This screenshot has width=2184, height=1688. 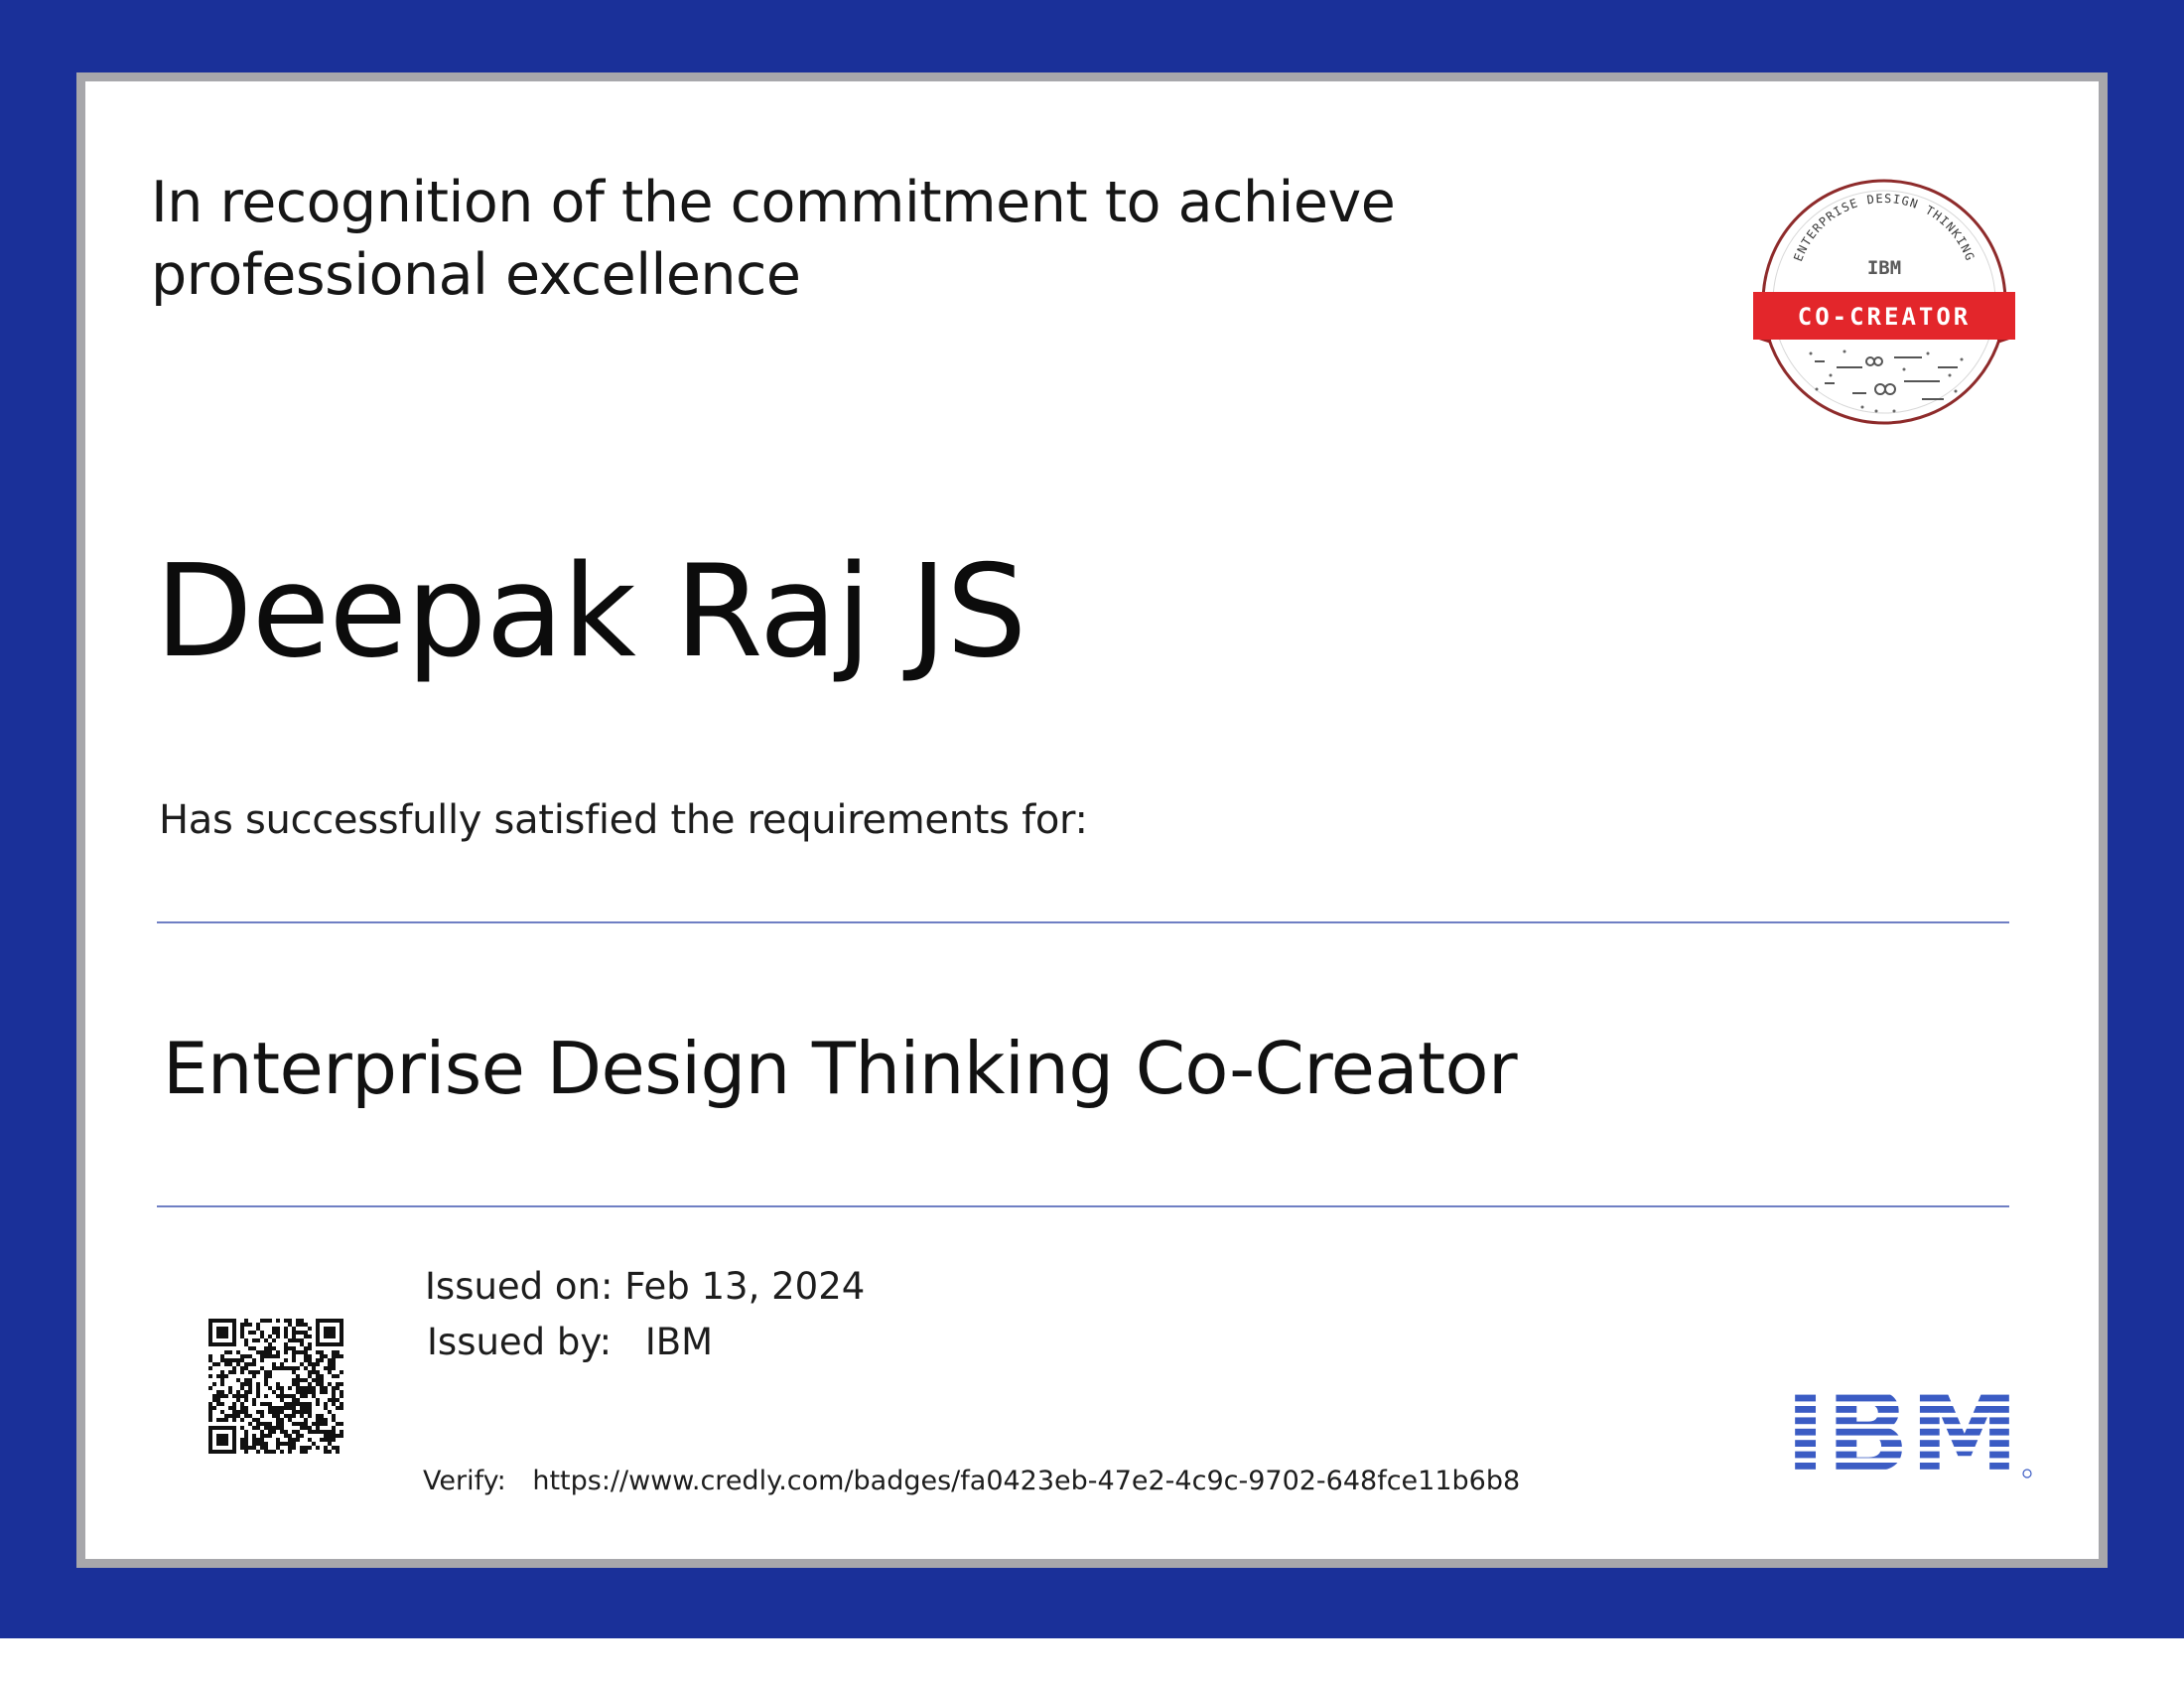 I want to click on ibm-striped-logo-icon: IBM, so click(x=1908, y=1431).